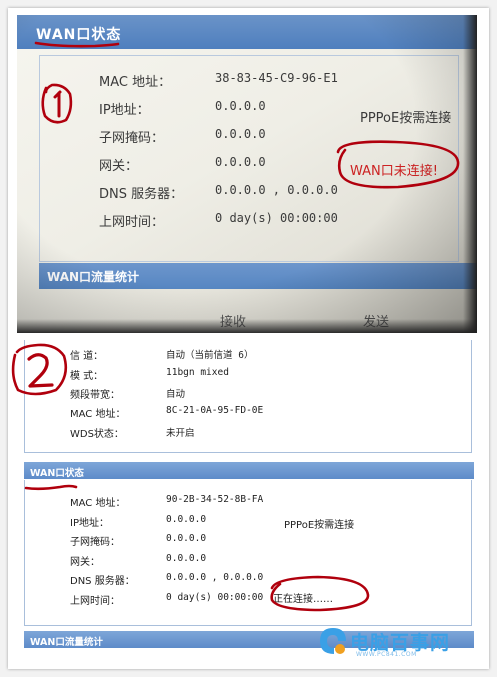 The width and height of the screenshot is (497, 677). Describe the element at coordinates (102, 581) in the screenshot. I see `wan-row-label: DNS 服务器：` at that location.